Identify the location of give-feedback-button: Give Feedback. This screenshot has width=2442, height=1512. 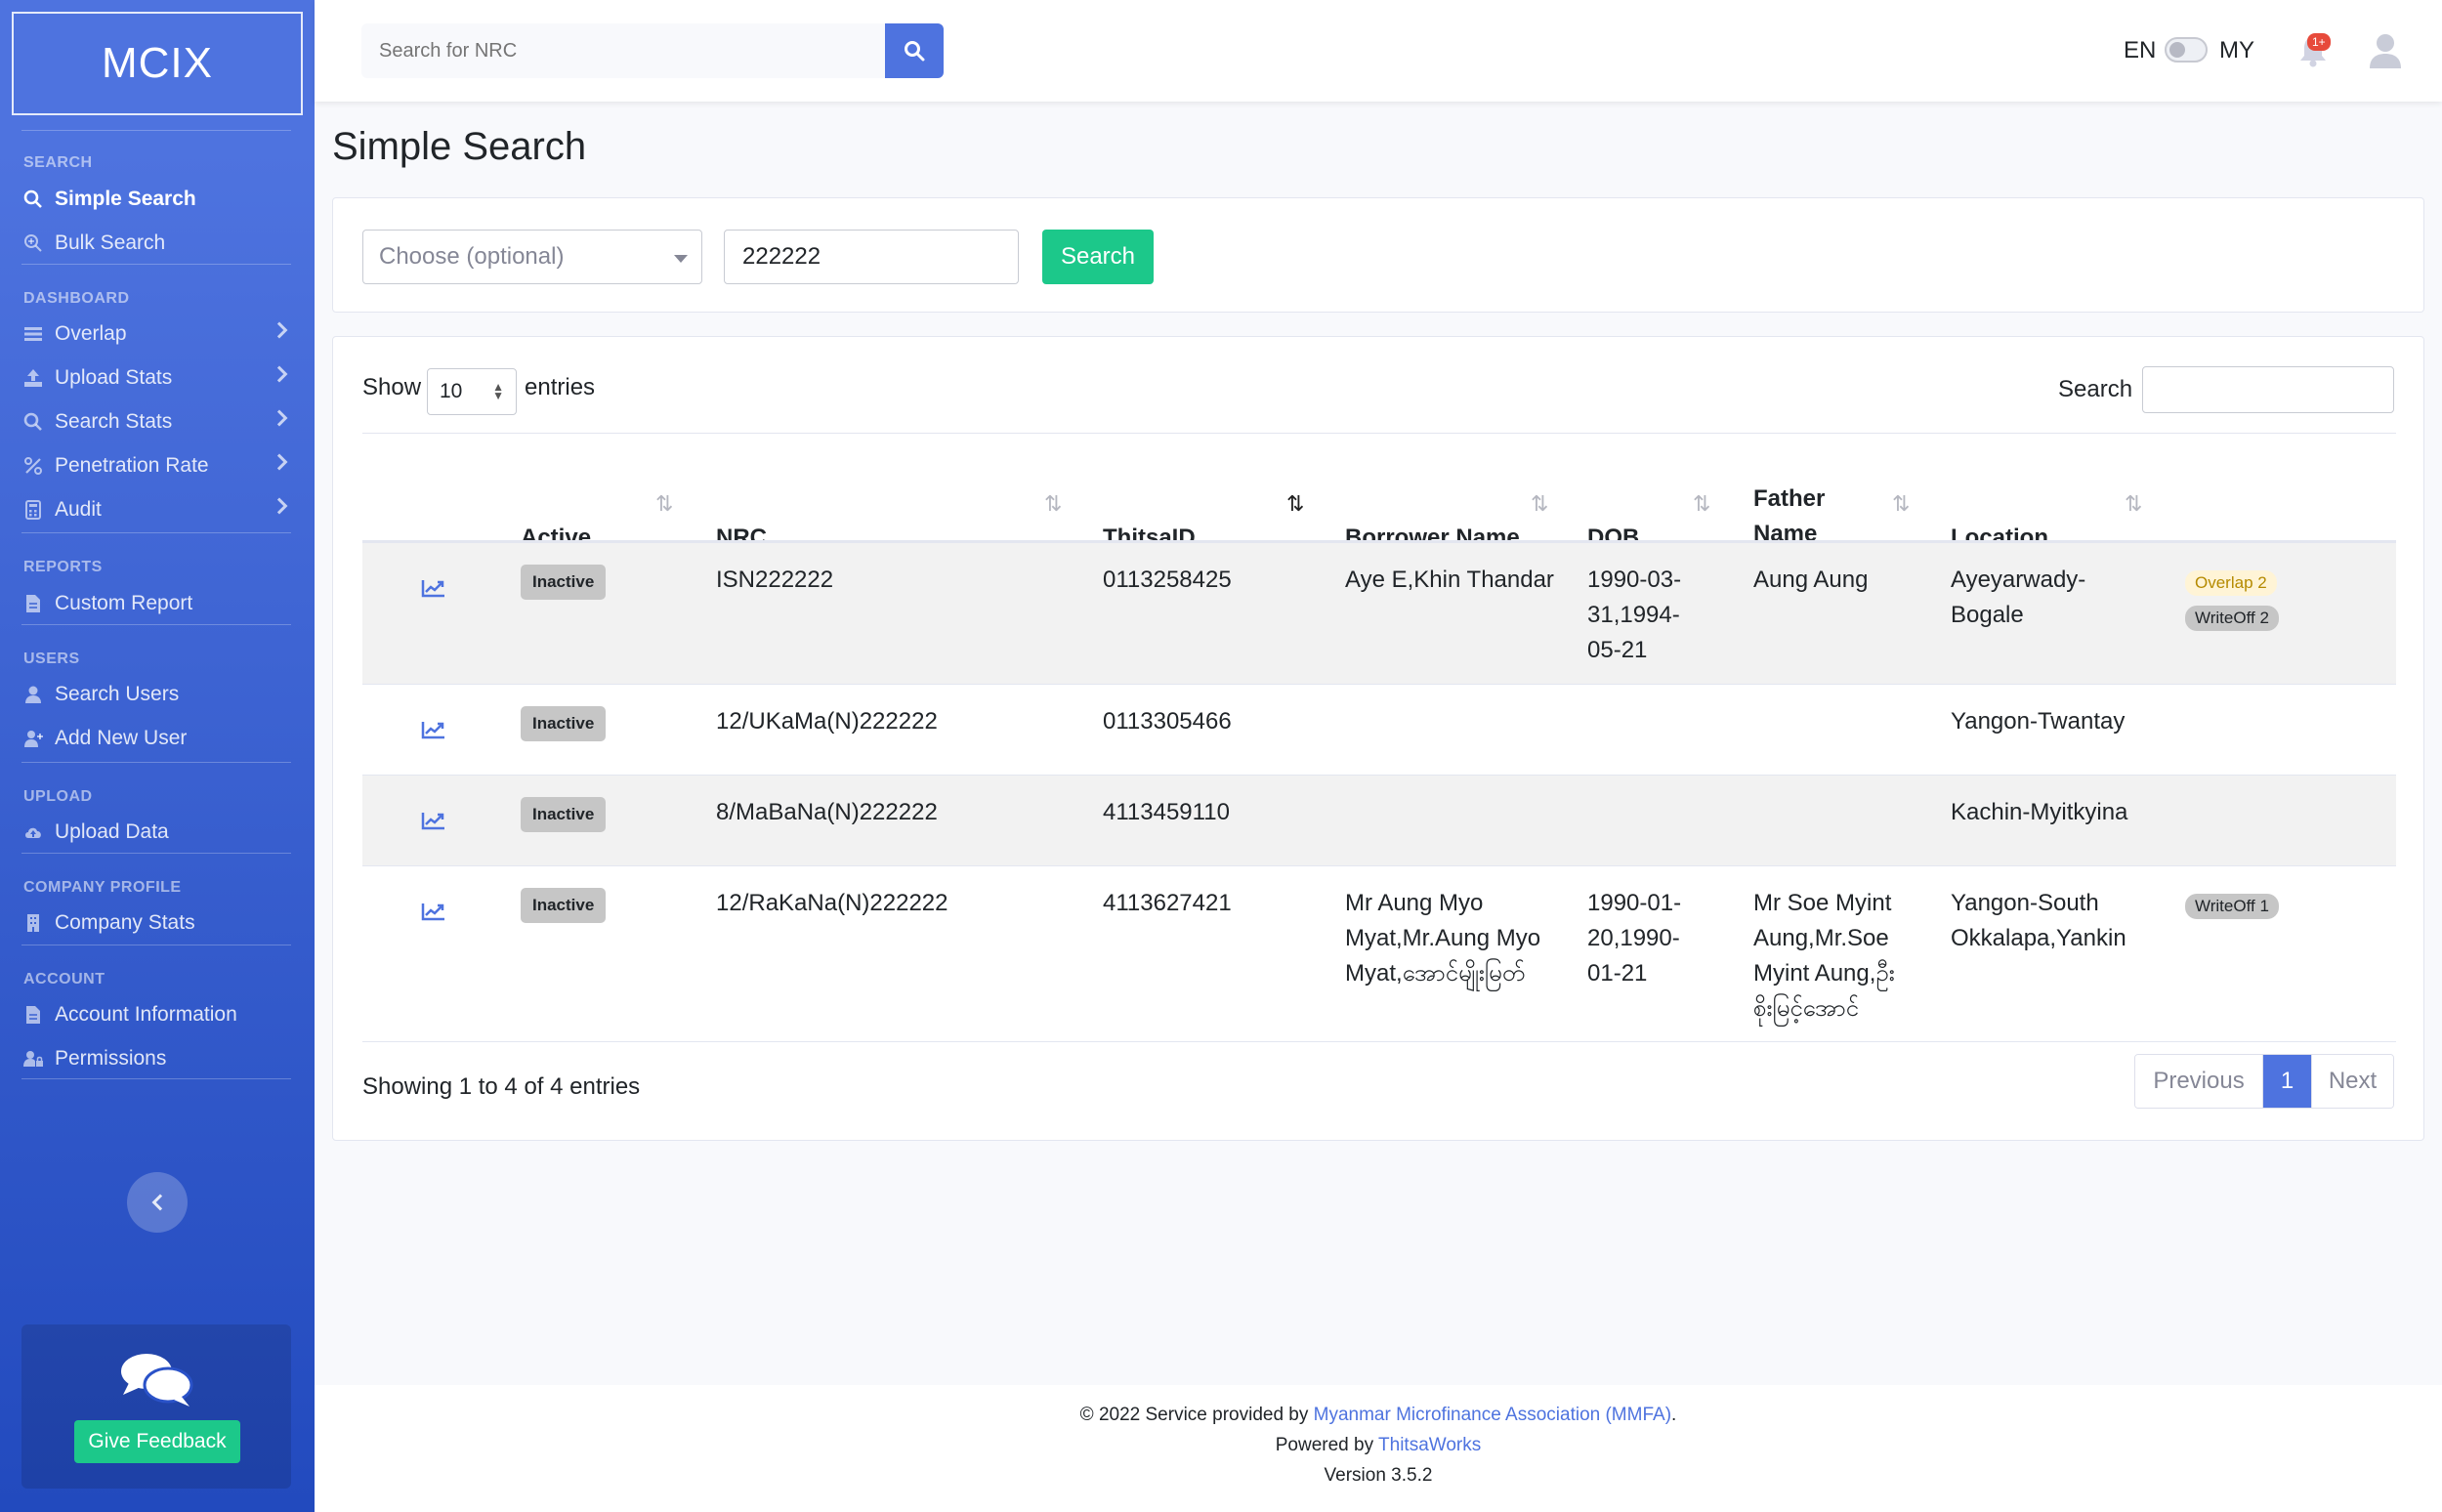
(157, 1441).